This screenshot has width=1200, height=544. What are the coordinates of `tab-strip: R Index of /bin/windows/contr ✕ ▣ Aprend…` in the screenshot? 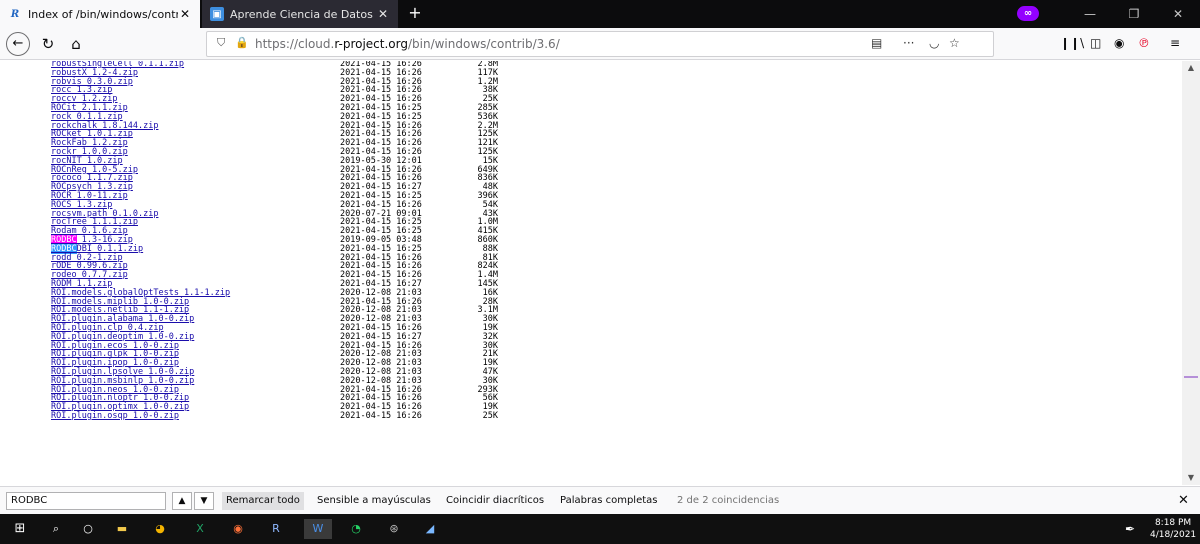 It's located at (600, 14).